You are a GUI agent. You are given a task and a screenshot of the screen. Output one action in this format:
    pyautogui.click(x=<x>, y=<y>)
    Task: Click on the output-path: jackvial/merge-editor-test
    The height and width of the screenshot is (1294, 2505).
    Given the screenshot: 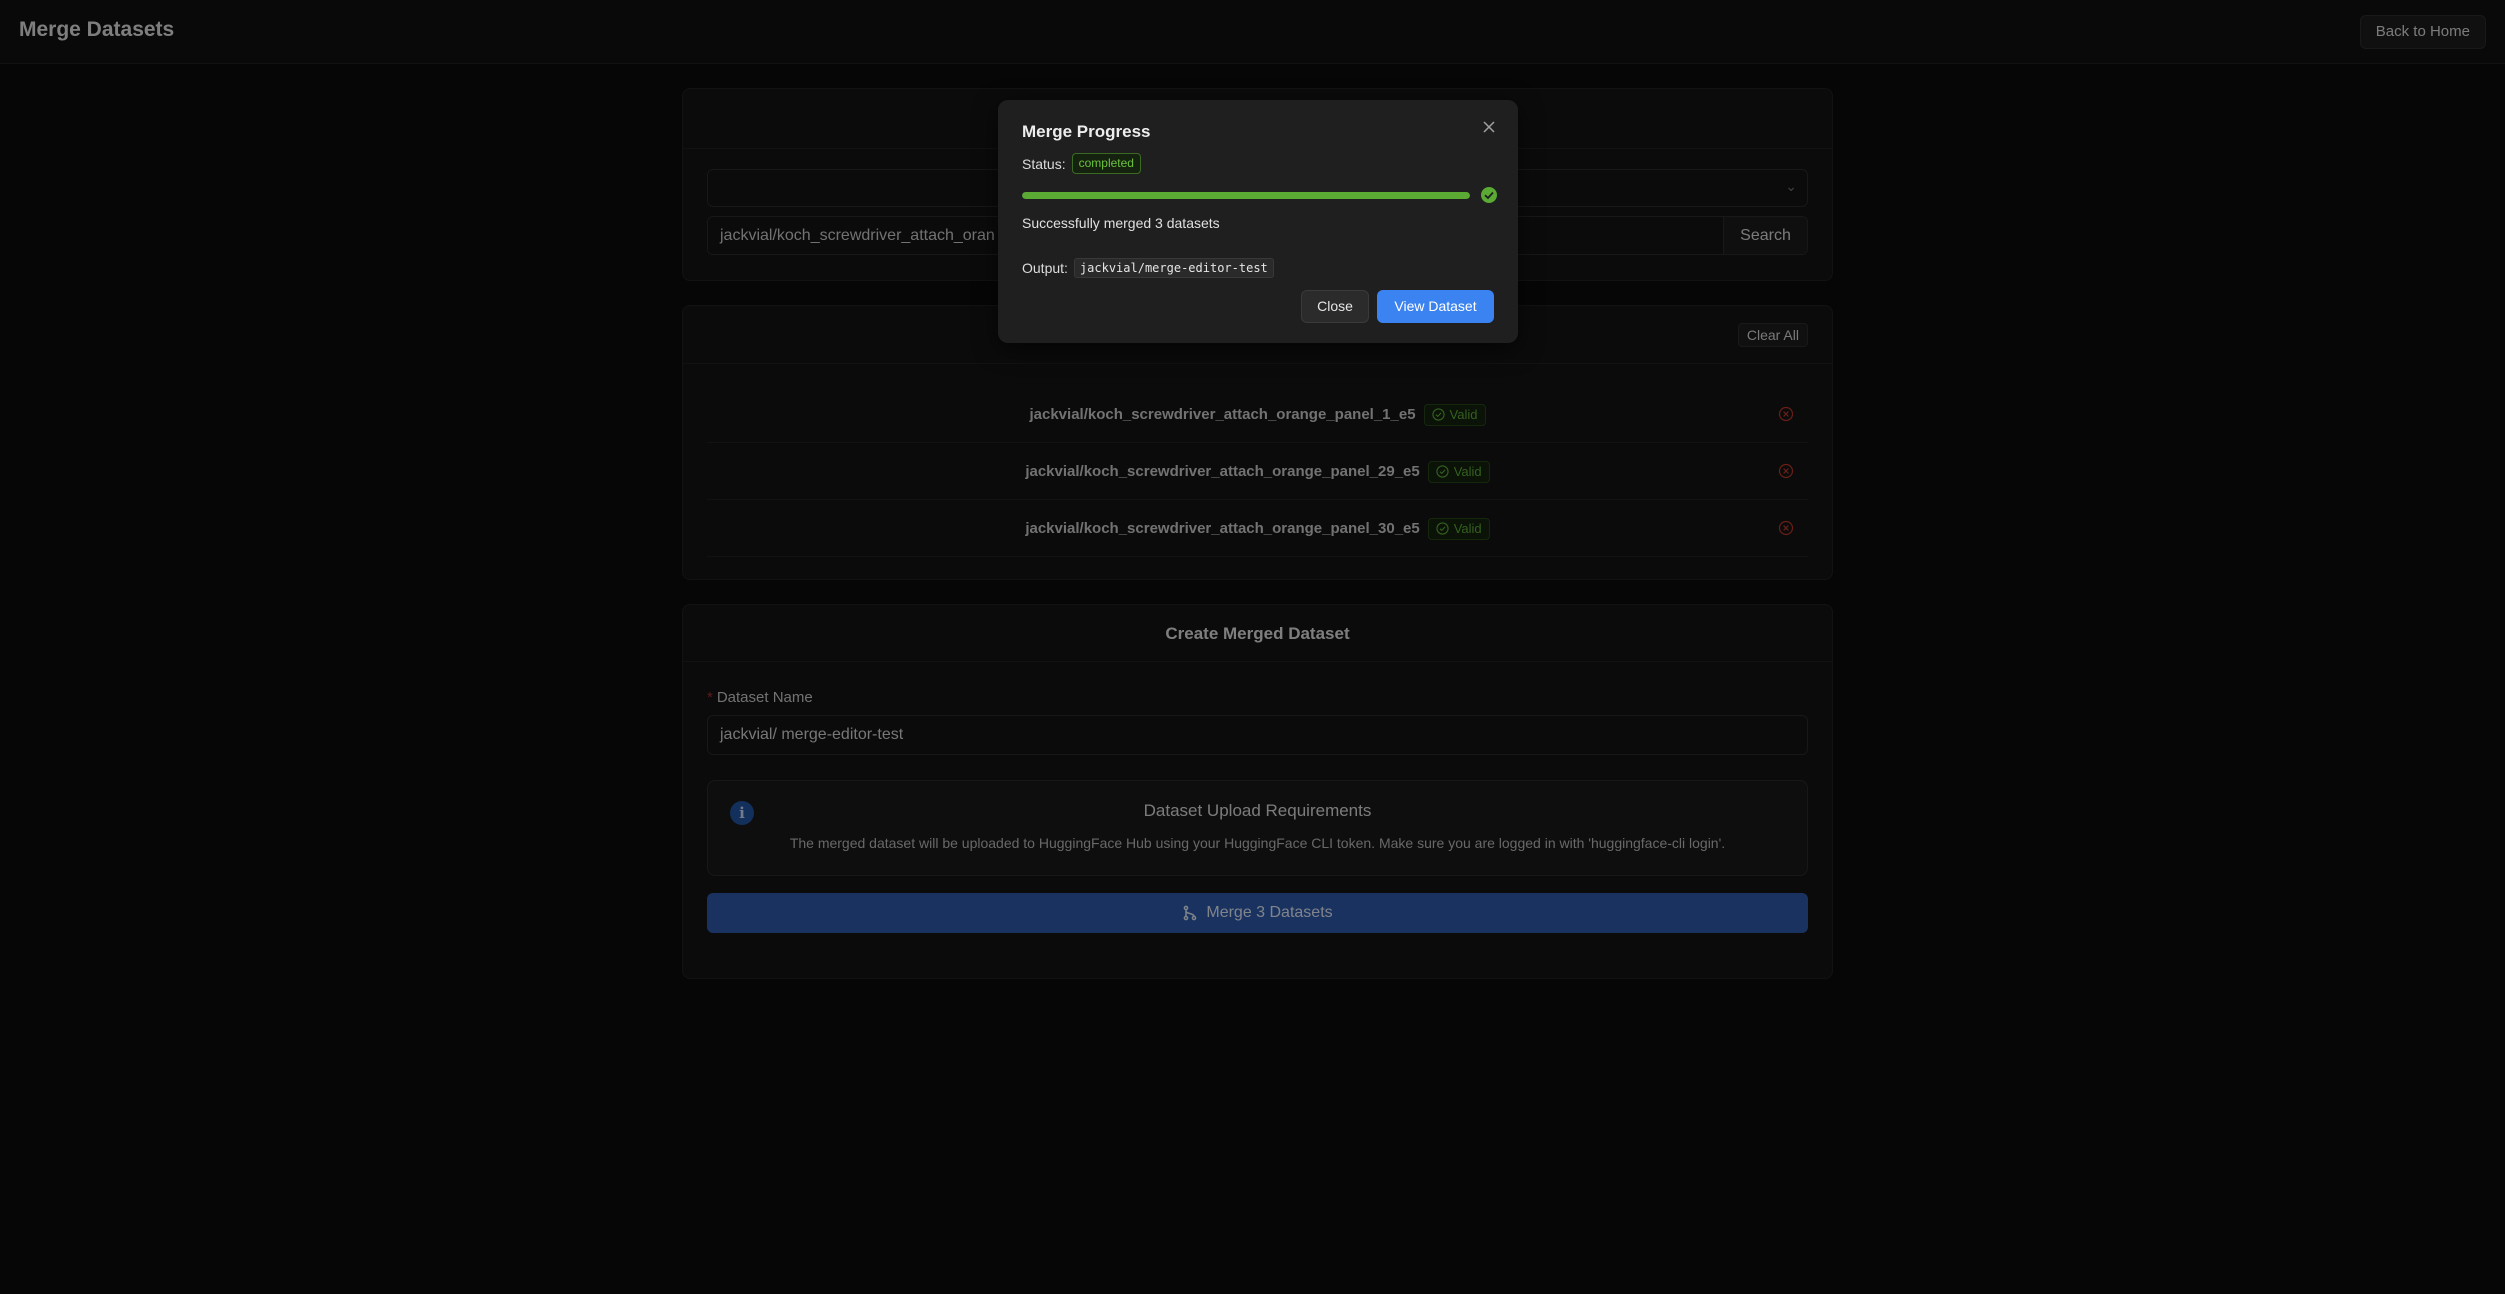 What is the action you would take?
    pyautogui.click(x=1173, y=268)
    